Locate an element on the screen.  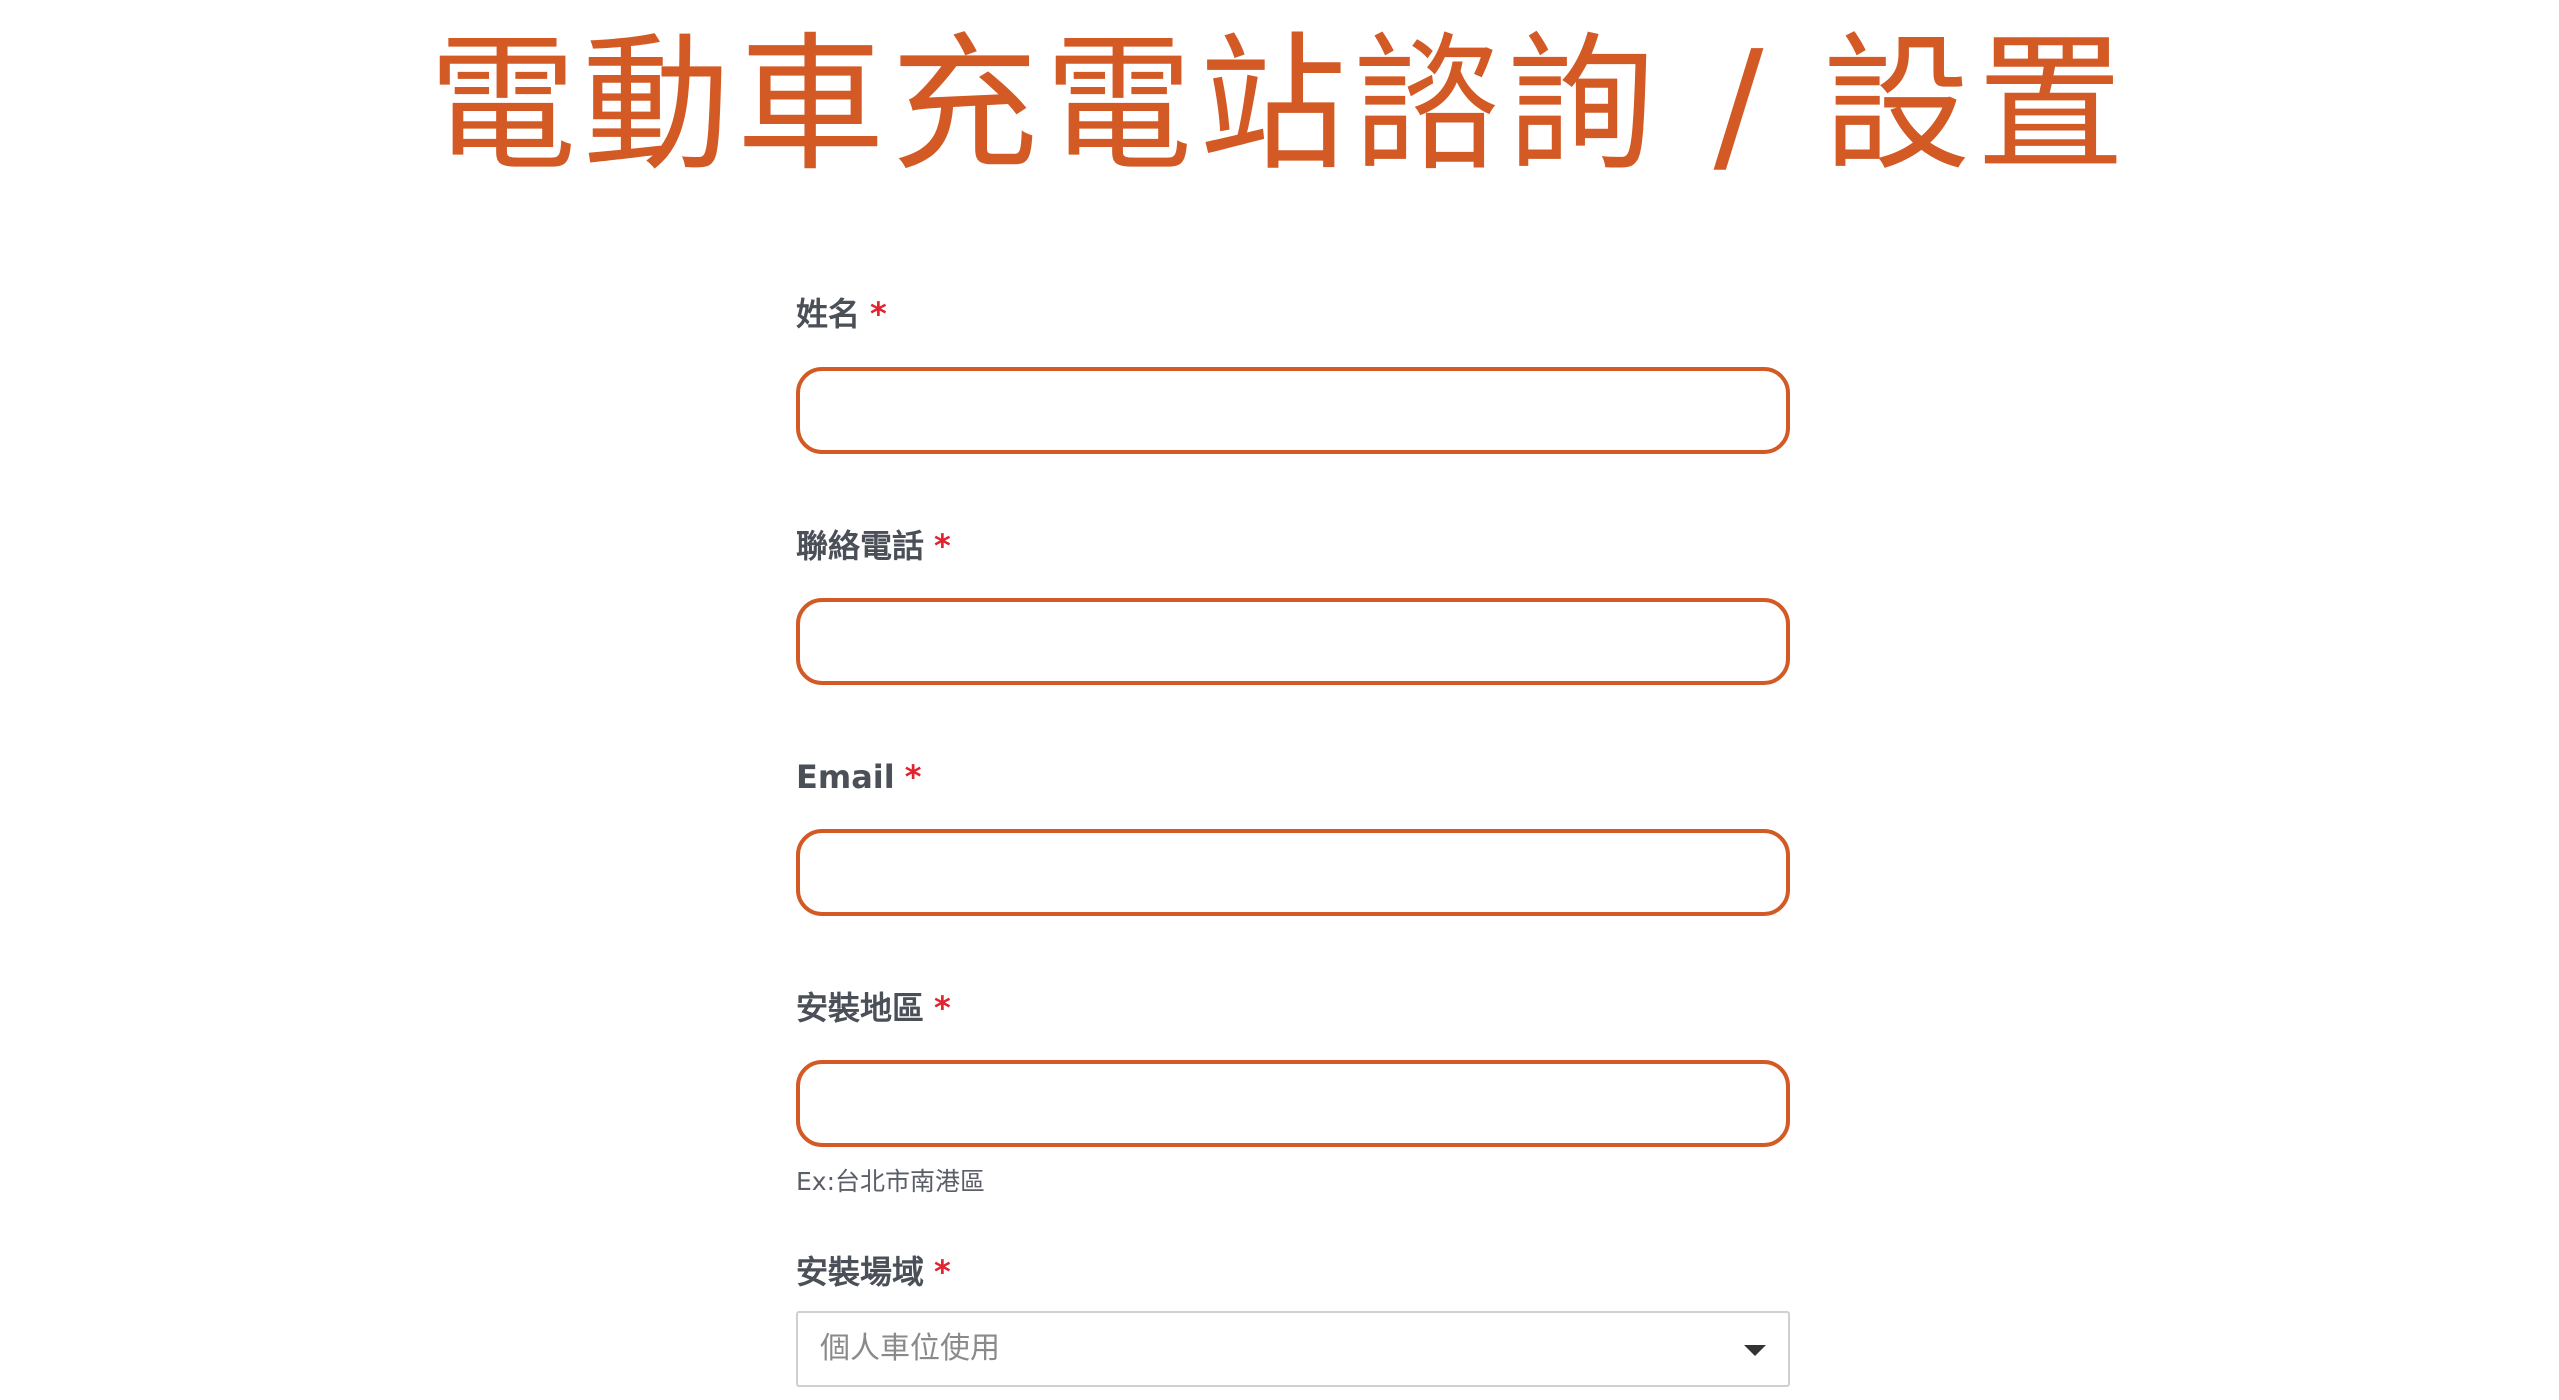
venue-selected-value: 個人車位使用 is located at coordinates (910, 1348).